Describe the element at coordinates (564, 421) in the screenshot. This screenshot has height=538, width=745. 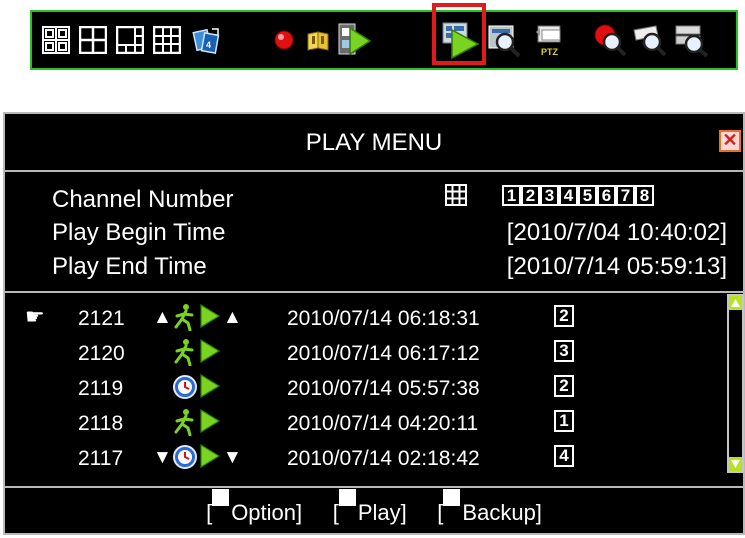
I see `record-channel: 1` at that location.